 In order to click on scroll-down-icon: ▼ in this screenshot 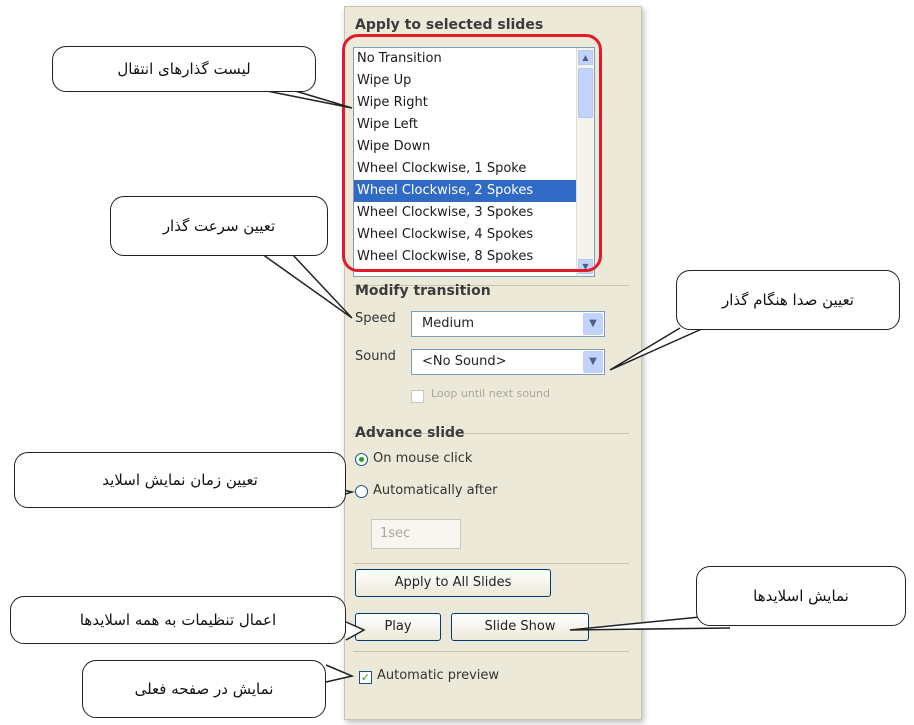, I will do `click(585, 266)`.